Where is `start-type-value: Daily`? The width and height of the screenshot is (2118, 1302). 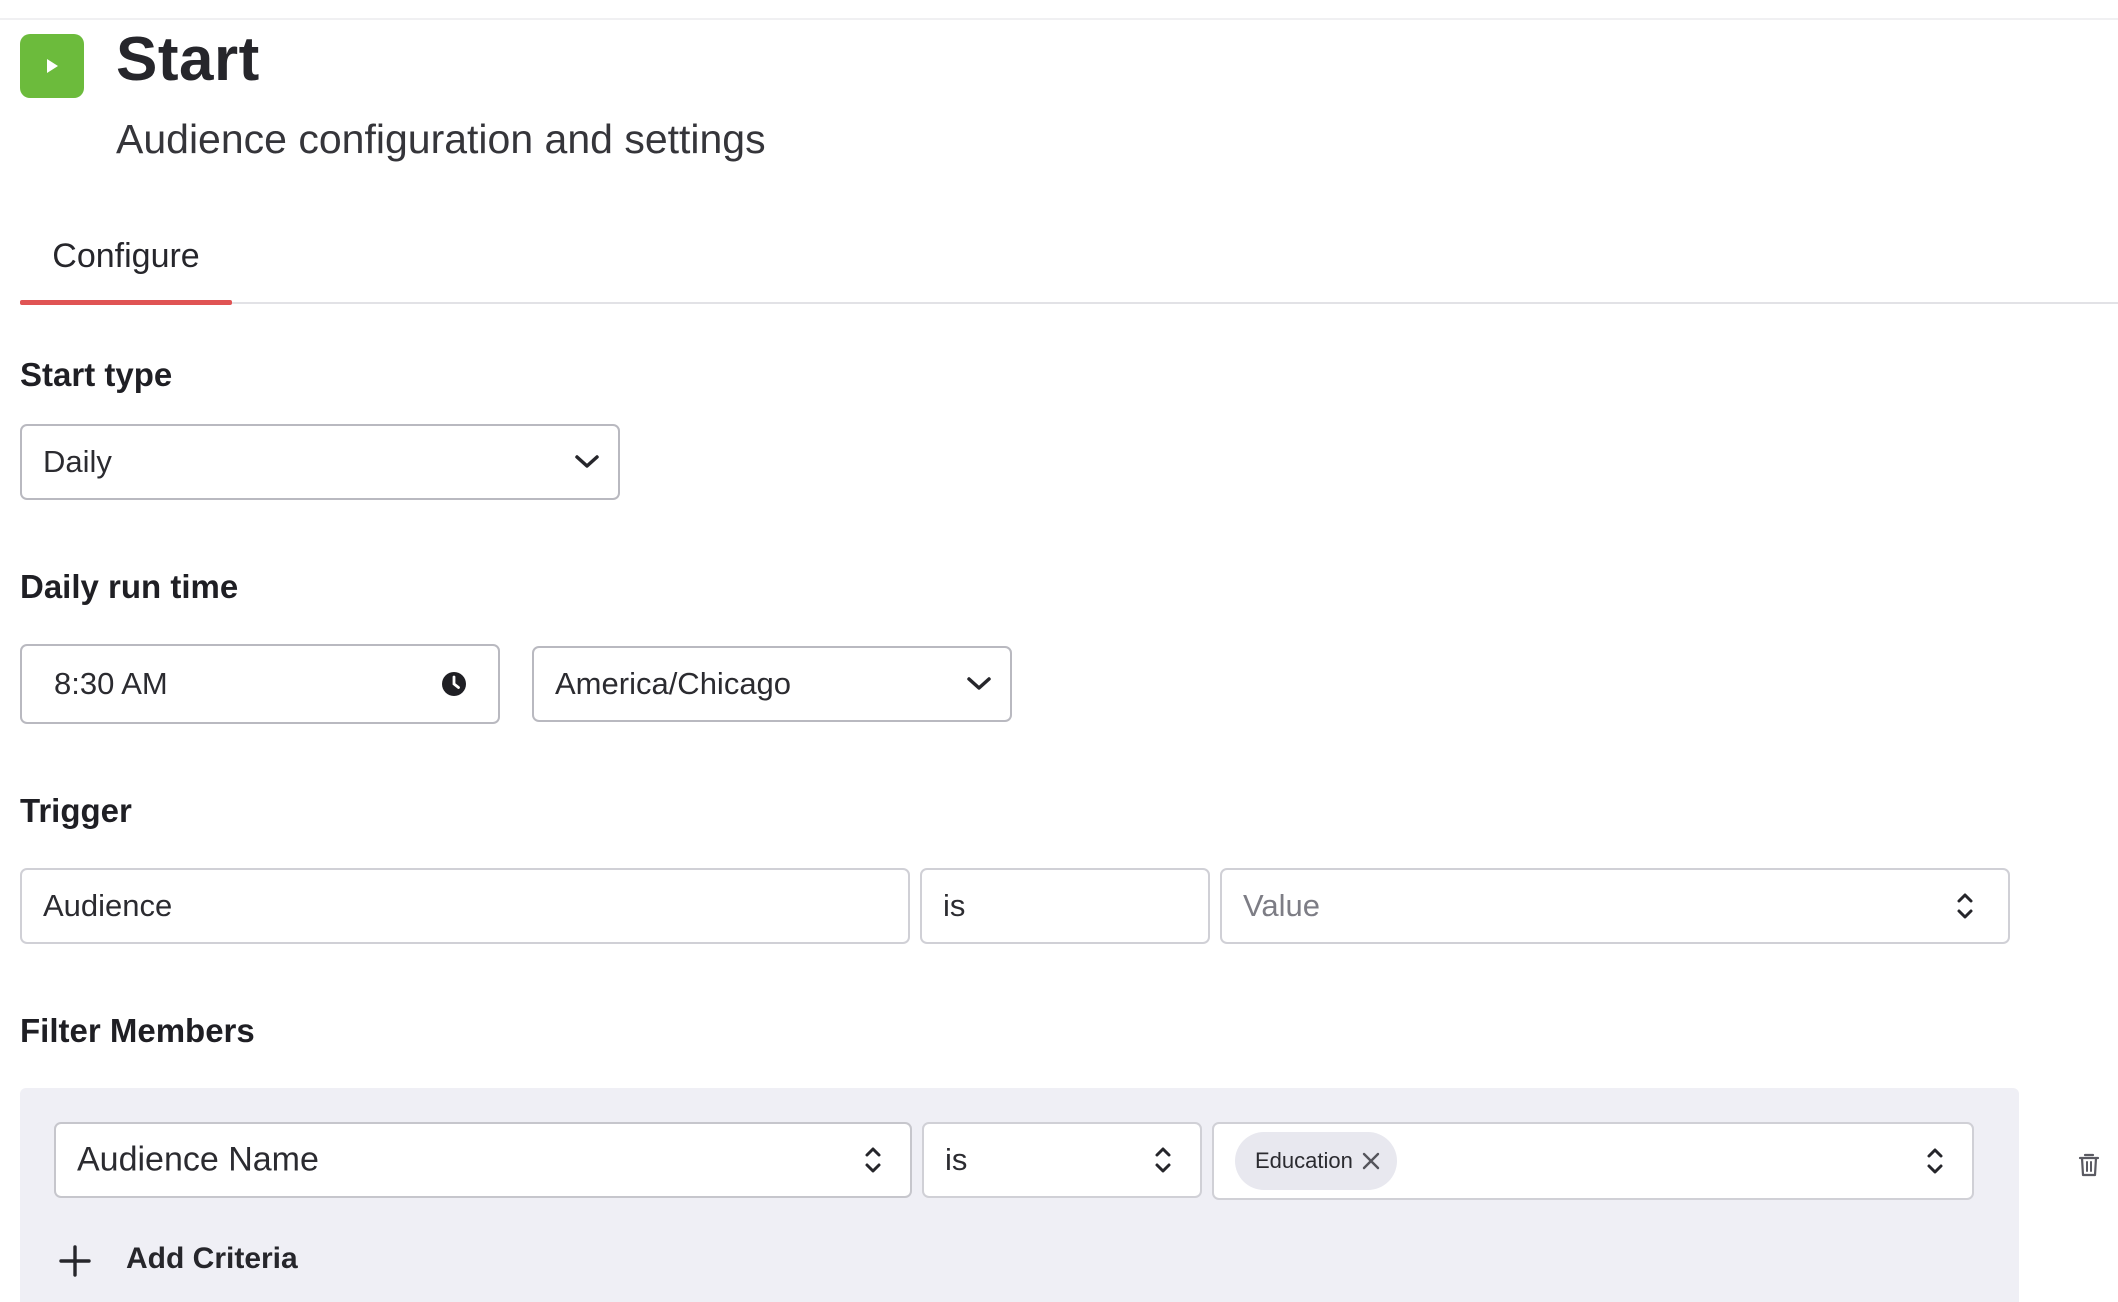
start-type-value: Daily is located at coordinates (77, 461).